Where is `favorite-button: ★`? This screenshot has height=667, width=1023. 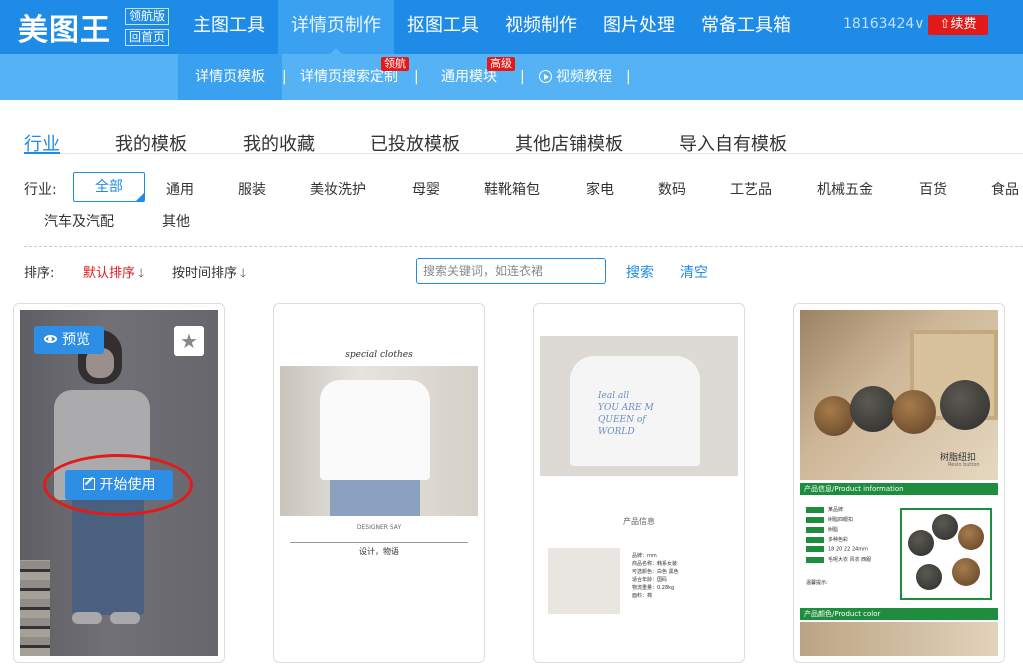 favorite-button: ★ is located at coordinates (189, 341).